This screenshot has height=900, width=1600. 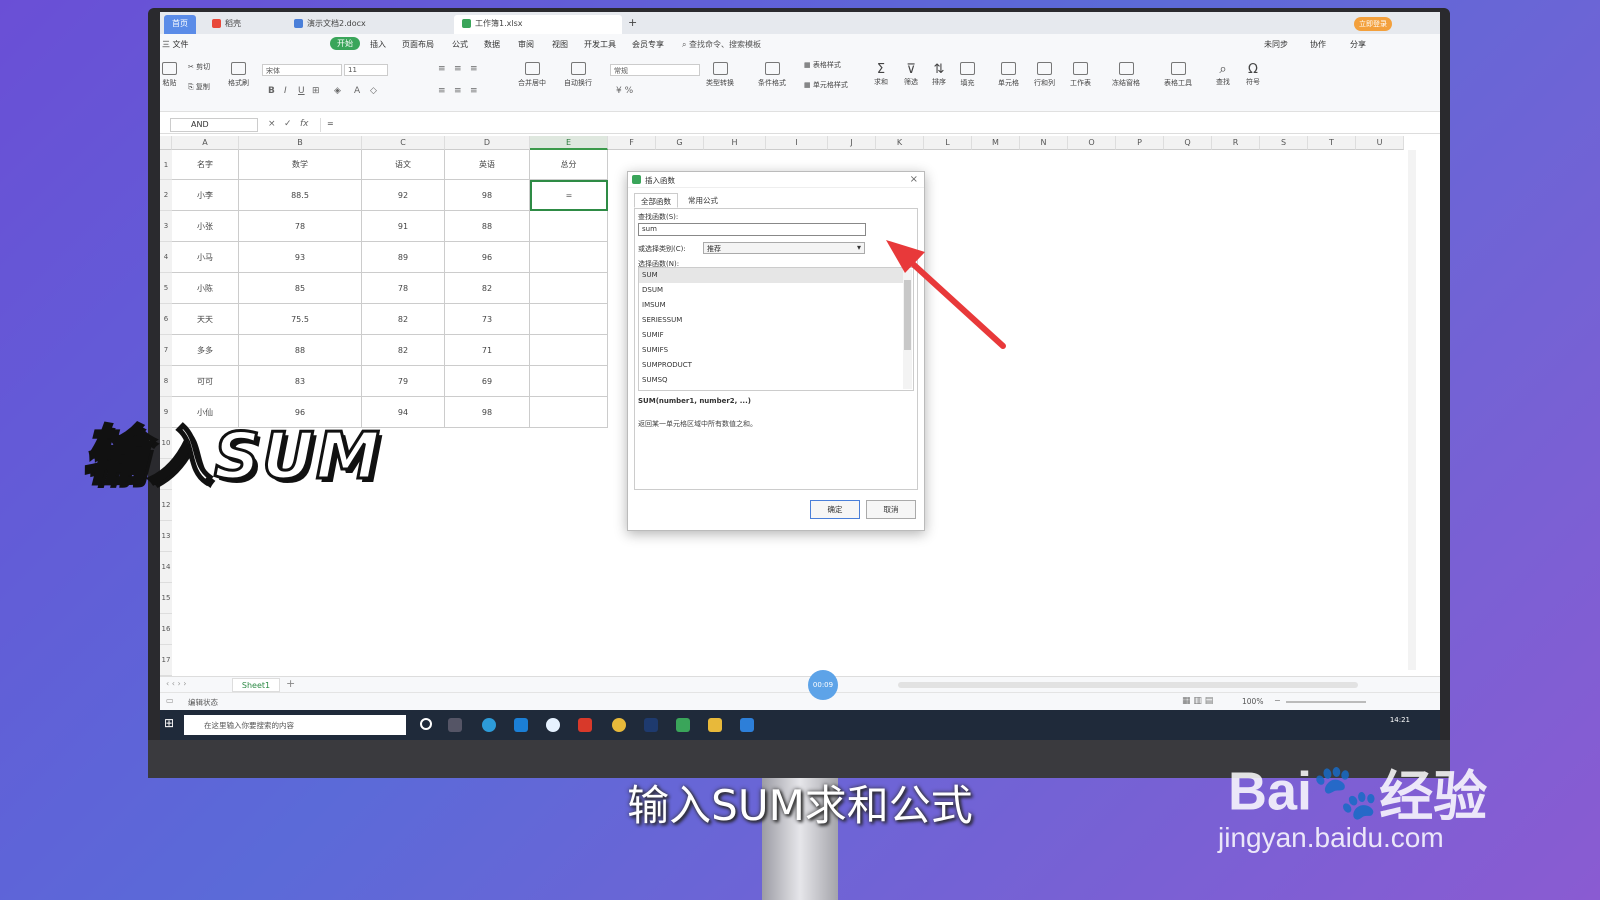 I want to click on category-select: 推荐, so click(x=784, y=248).